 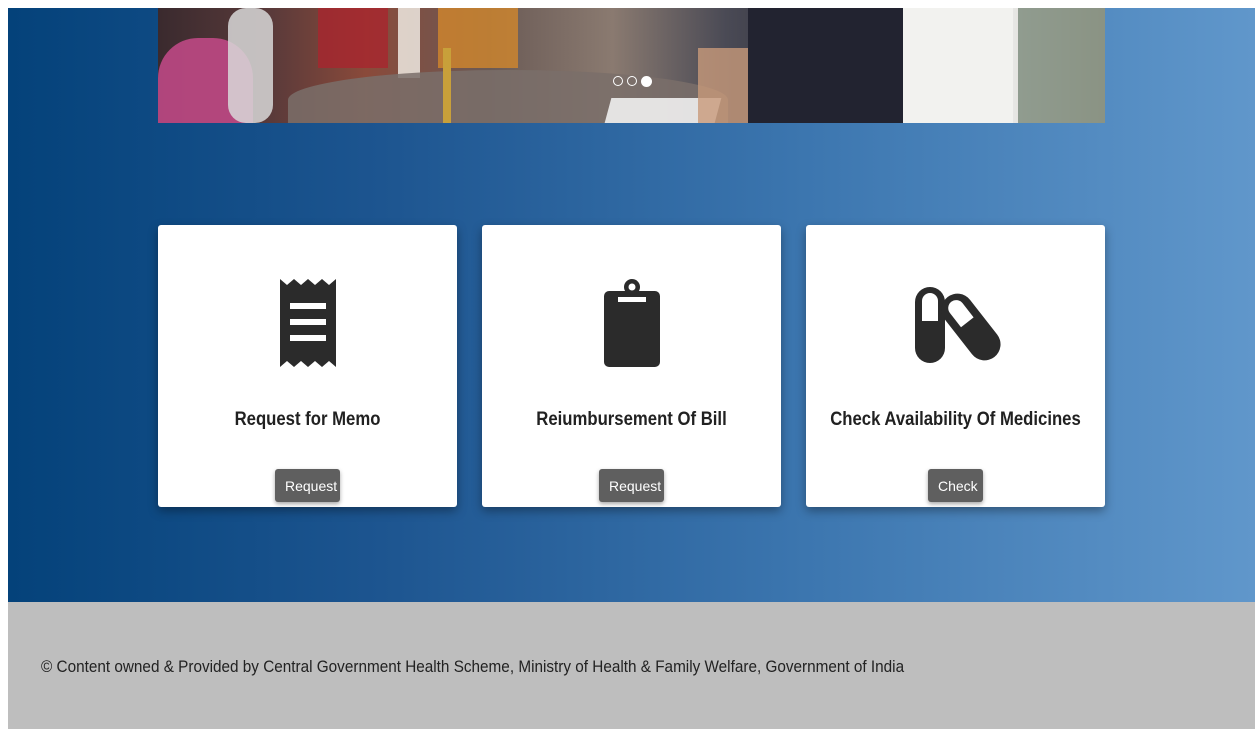 I want to click on card-check-medicines: Check Availability Of Medicines Check, so click(x=955, y=366).